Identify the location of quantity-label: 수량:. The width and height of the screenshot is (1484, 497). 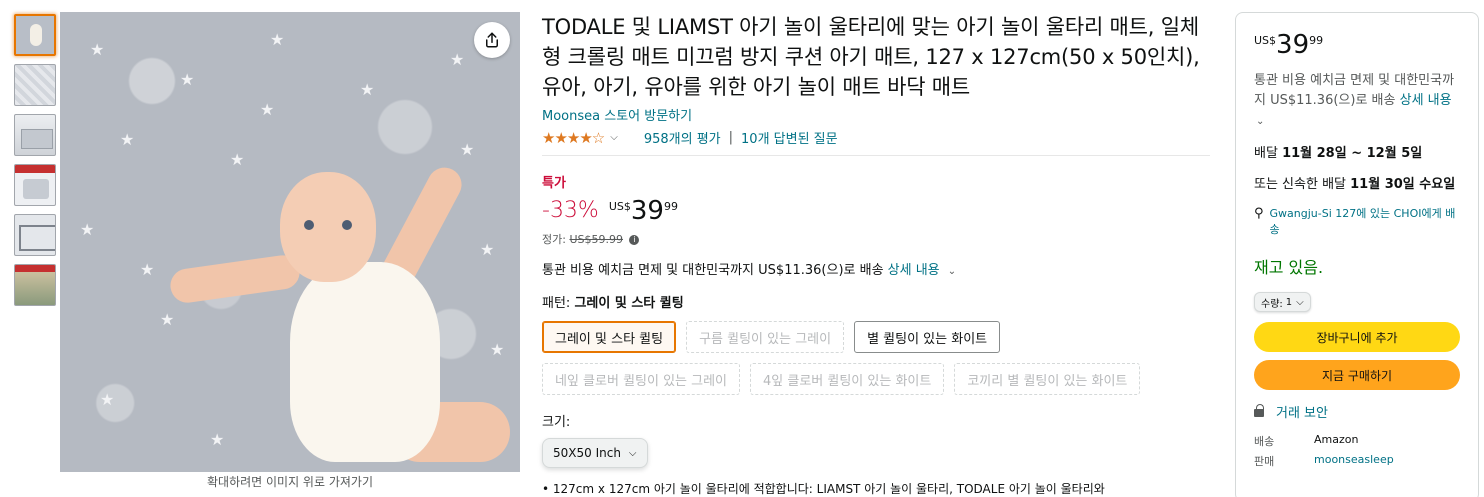
(1272, 304).